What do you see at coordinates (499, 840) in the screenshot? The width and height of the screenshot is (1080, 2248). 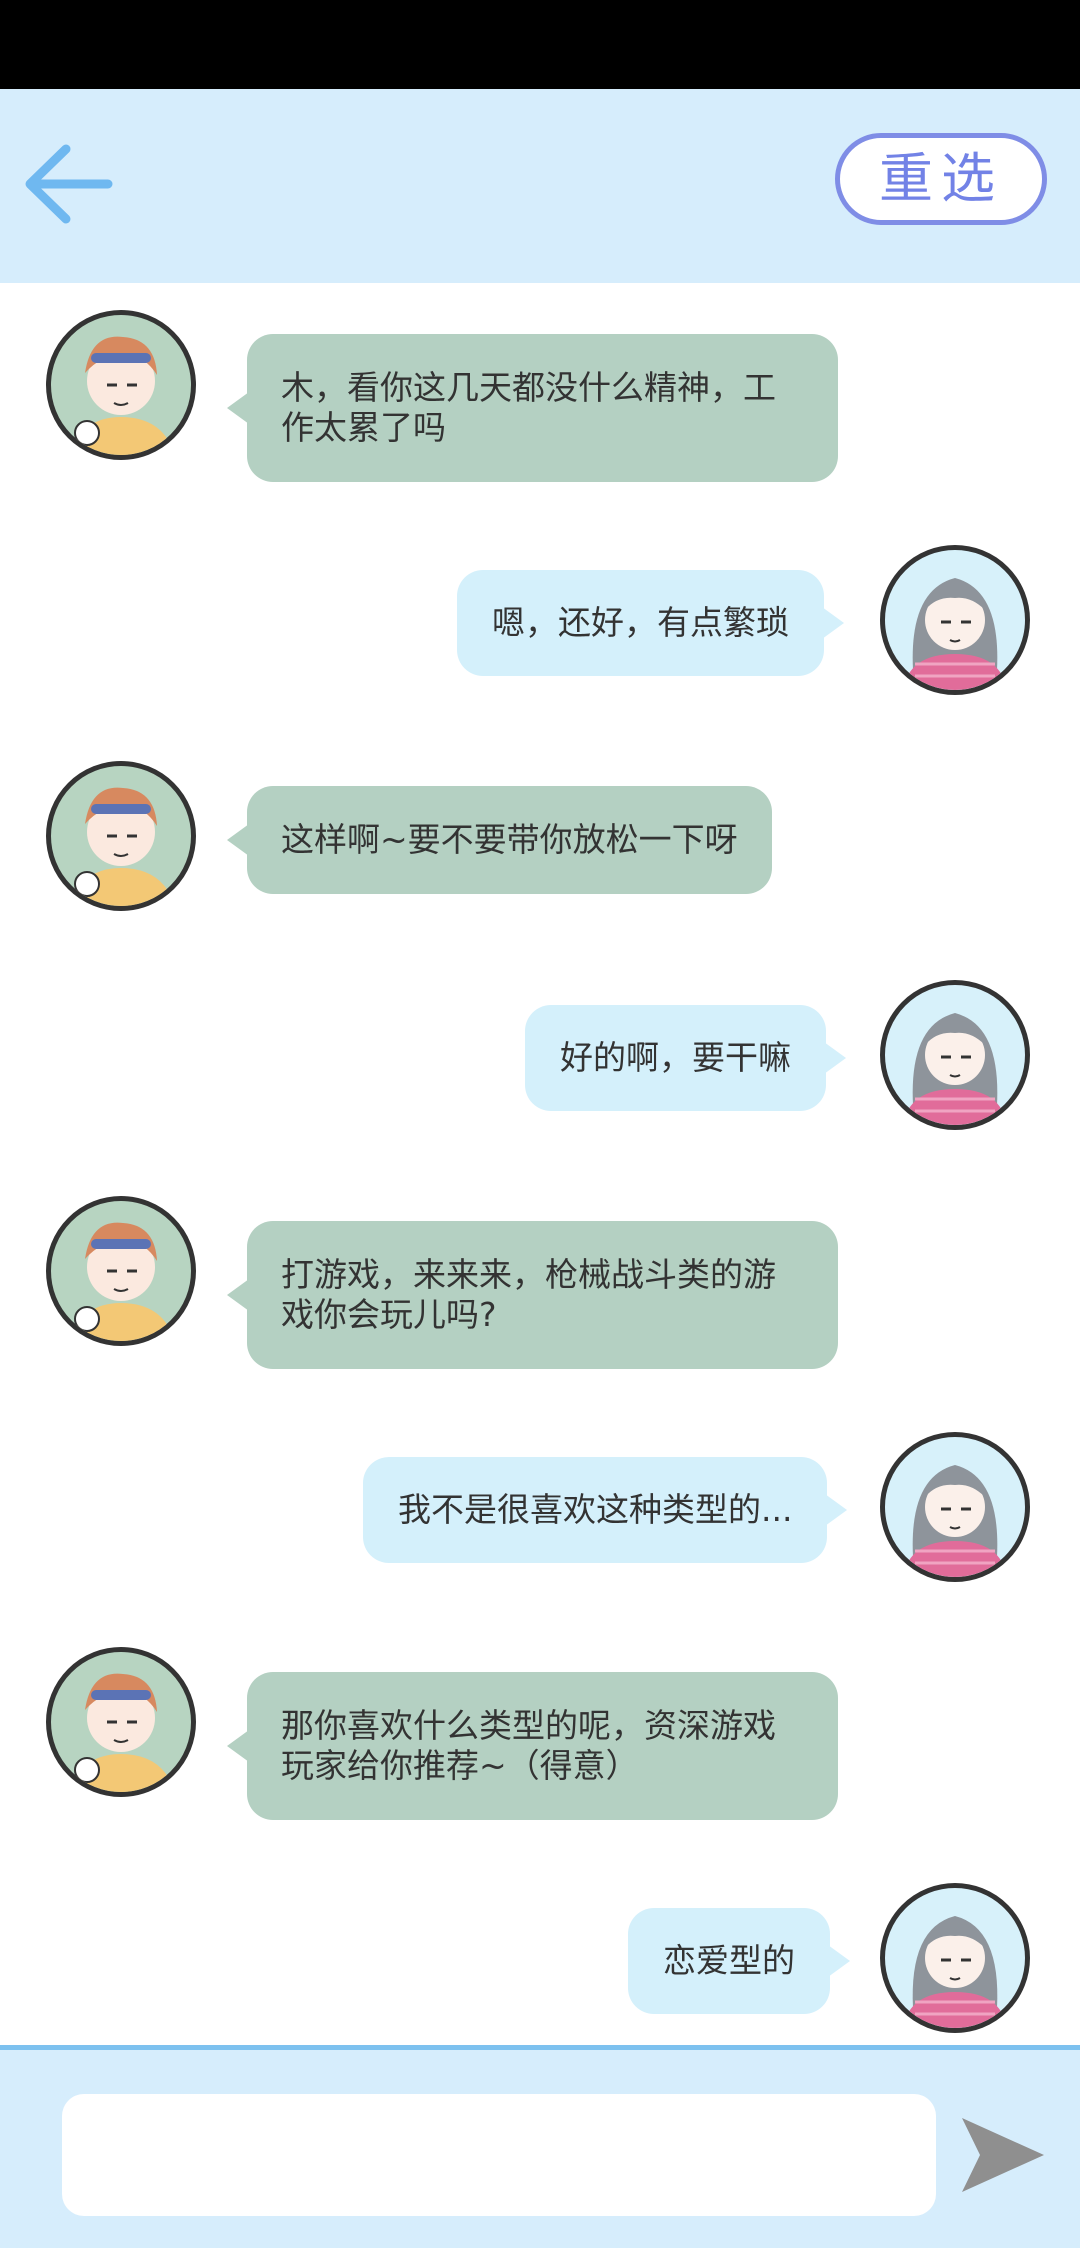 I see `chat-bubble: 这样啊~要不要带你放松一下呀` at bounding box center [499, 840].